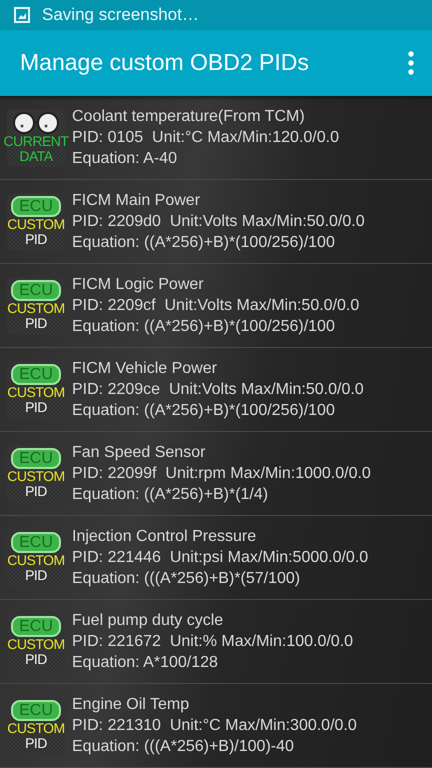  I want to click on pid-row: ECU CUSTOM PID FICM Main Power PID: 2209d0 Unit:Volts Max/Min:50.0/0.0 Equation: ((A*256)+B)*(100/256)/100, so click(216, 222).